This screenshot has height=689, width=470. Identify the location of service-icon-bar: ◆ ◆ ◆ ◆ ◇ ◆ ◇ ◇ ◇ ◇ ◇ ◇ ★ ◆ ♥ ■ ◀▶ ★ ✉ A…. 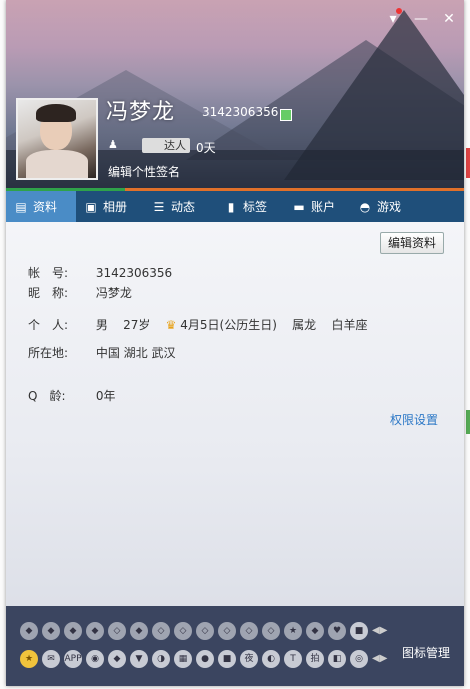
(235, 646).